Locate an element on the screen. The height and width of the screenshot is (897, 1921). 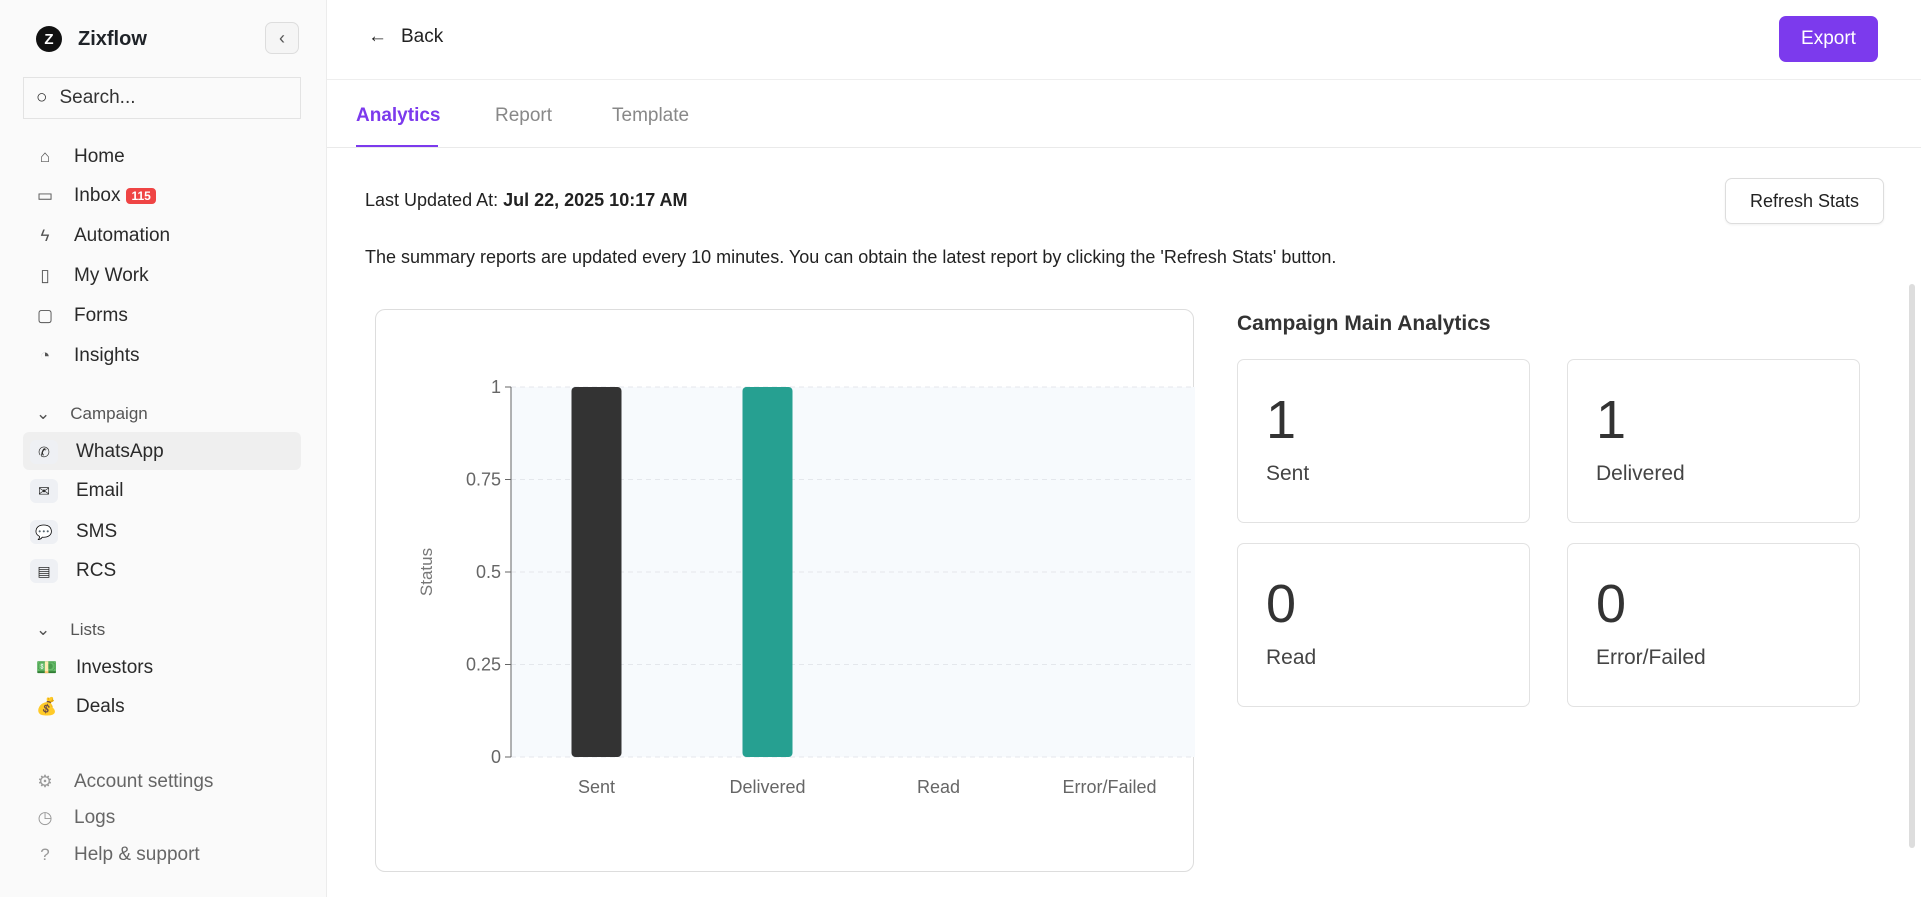
clock-icon: ◷ is located at coordinates (45, 817).